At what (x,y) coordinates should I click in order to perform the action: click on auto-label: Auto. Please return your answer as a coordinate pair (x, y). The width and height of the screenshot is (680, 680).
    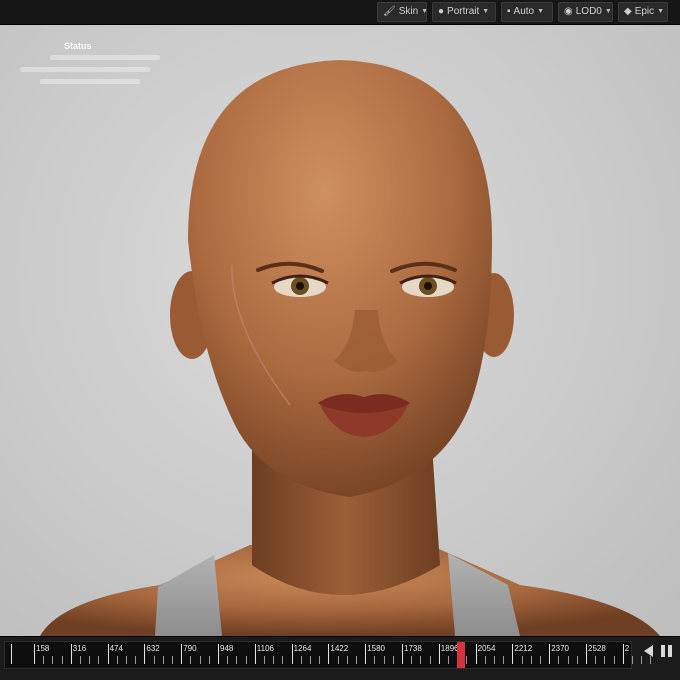
    Looking at the image, I should click on (524, 11).